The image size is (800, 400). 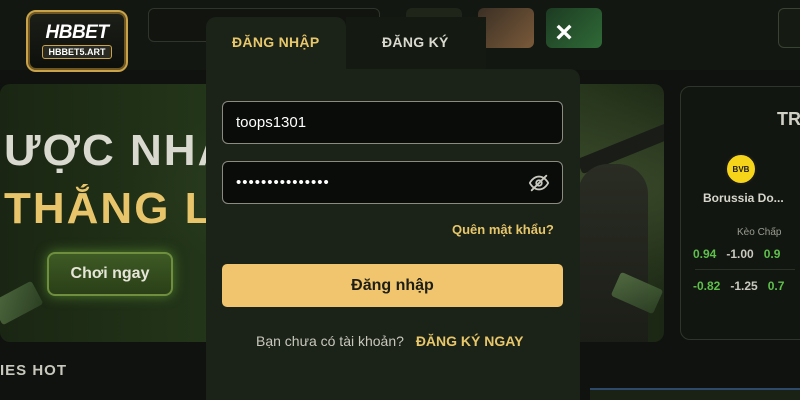 I want to click on odds-row: 0.94 -1.00 0.9, so click(x=736, y=254).